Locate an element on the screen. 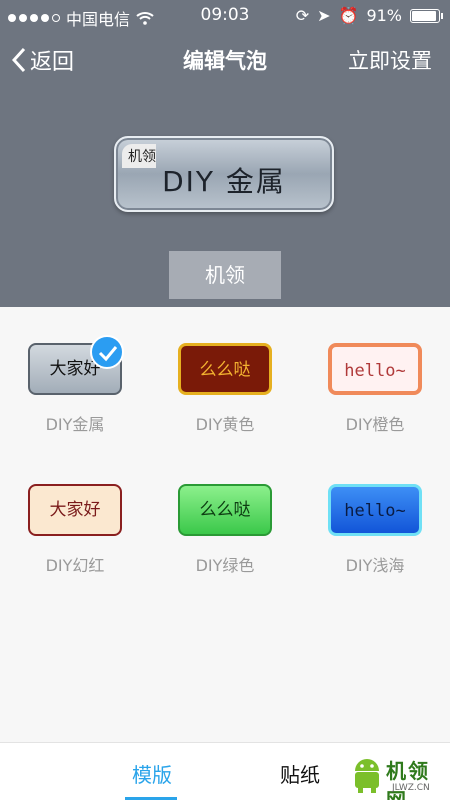  template-diy-red: 大家好 DIY幻红 is located at coordinates (75, 518).